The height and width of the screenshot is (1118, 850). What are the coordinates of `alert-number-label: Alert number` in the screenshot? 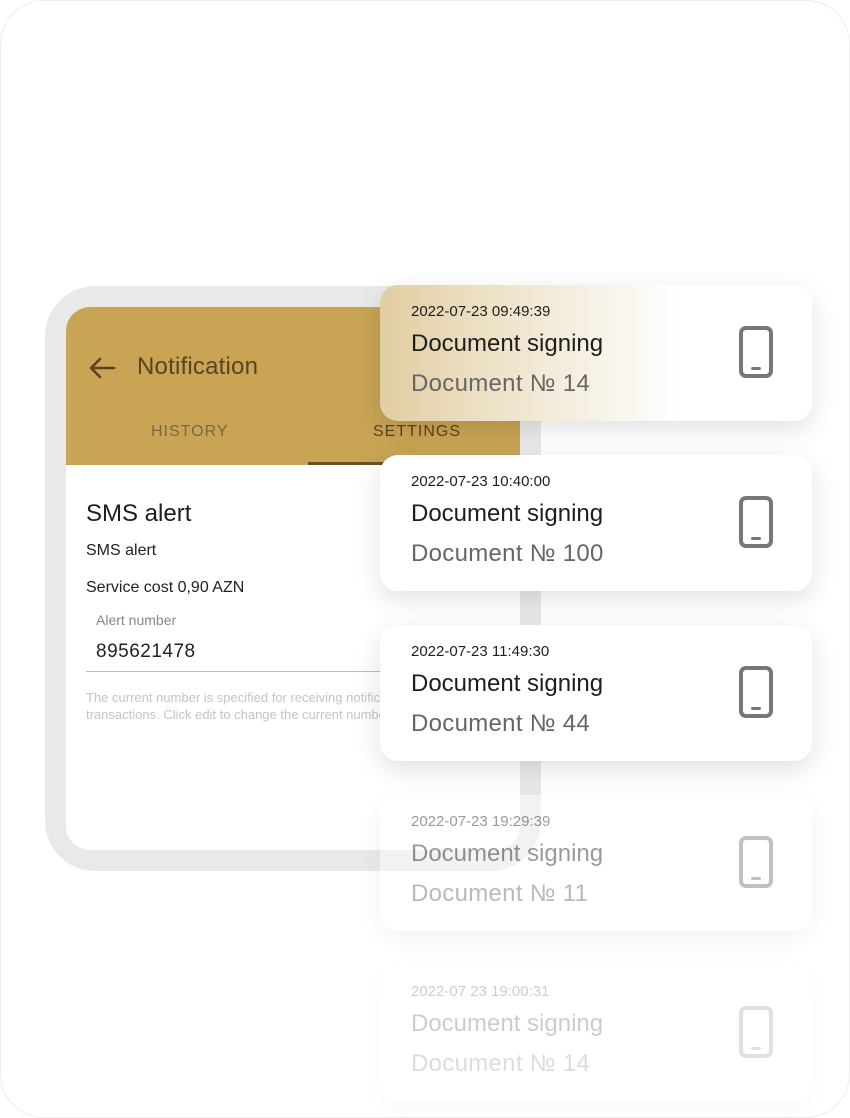 It's located at (136, 620).